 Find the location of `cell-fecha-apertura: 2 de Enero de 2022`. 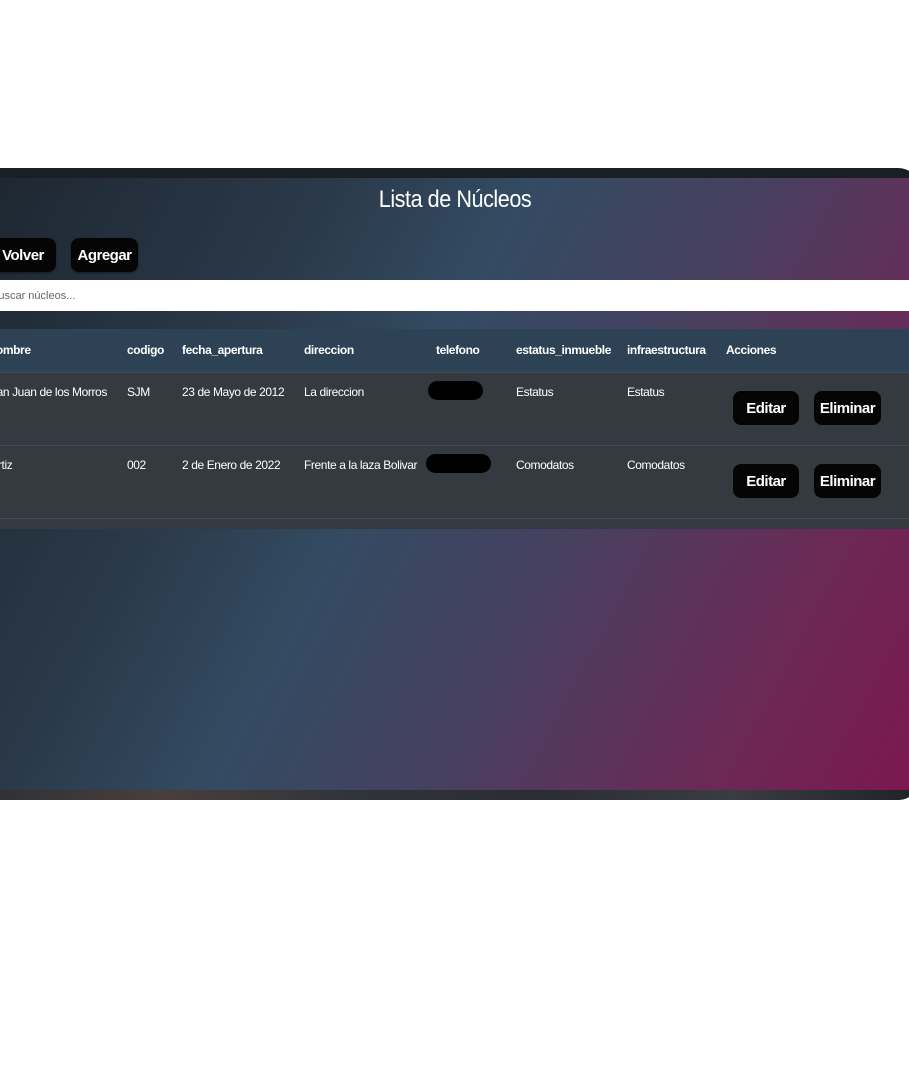

cell-fecha-apertura: 2 de Enero de 2022 is located at coordinates (231, 465).